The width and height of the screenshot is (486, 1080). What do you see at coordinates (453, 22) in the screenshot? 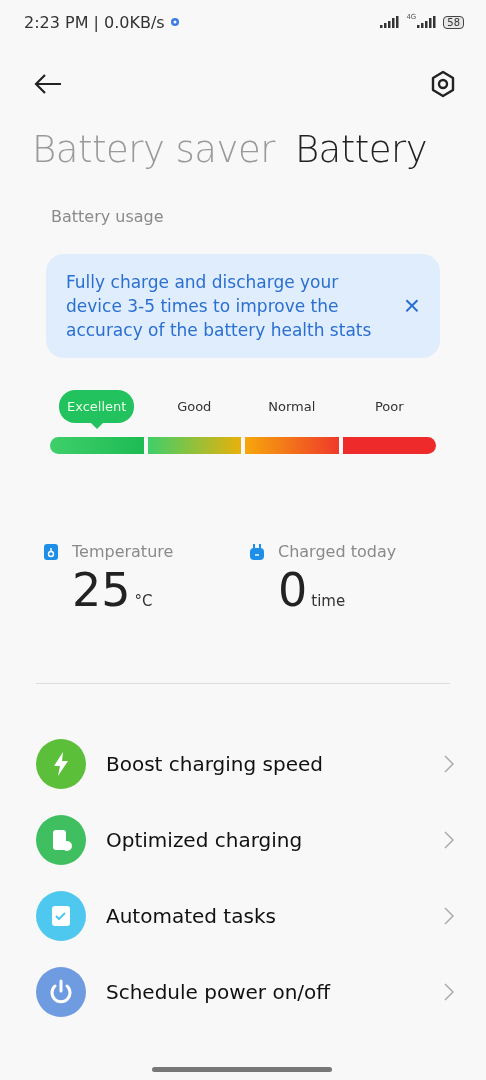
I see `battery-level: 58` at bounding box center [453, 22].